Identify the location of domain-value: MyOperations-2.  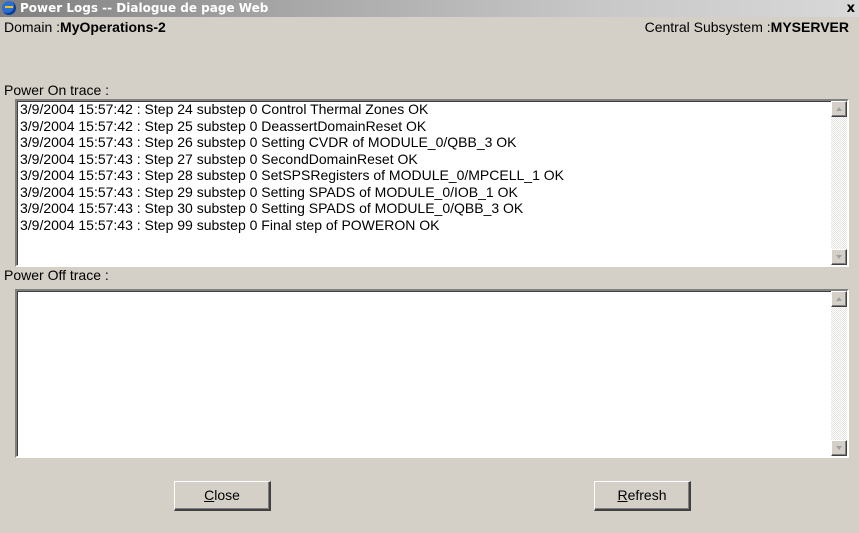
(113, 27).